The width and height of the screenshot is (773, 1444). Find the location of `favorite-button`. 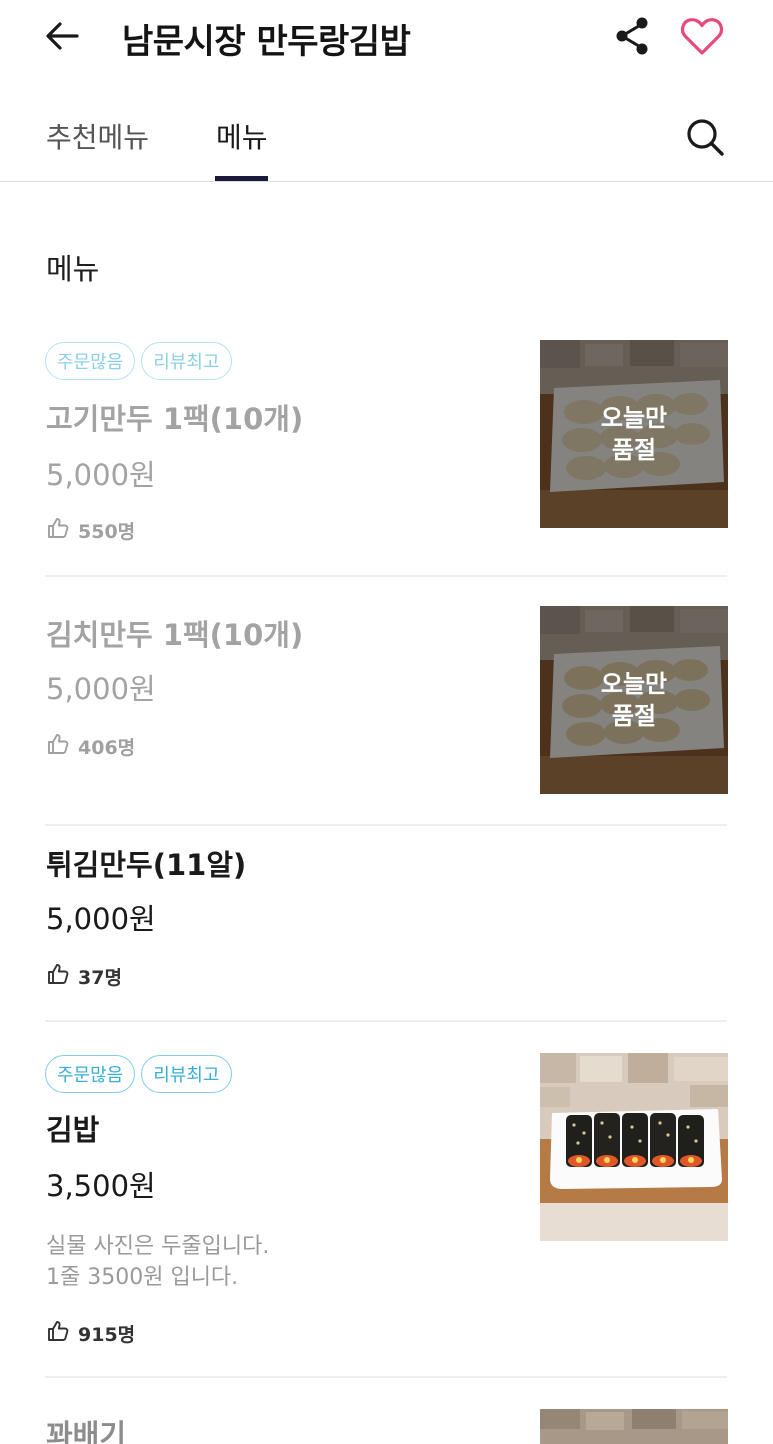

favorite-button is located at coordinates (702, 38).